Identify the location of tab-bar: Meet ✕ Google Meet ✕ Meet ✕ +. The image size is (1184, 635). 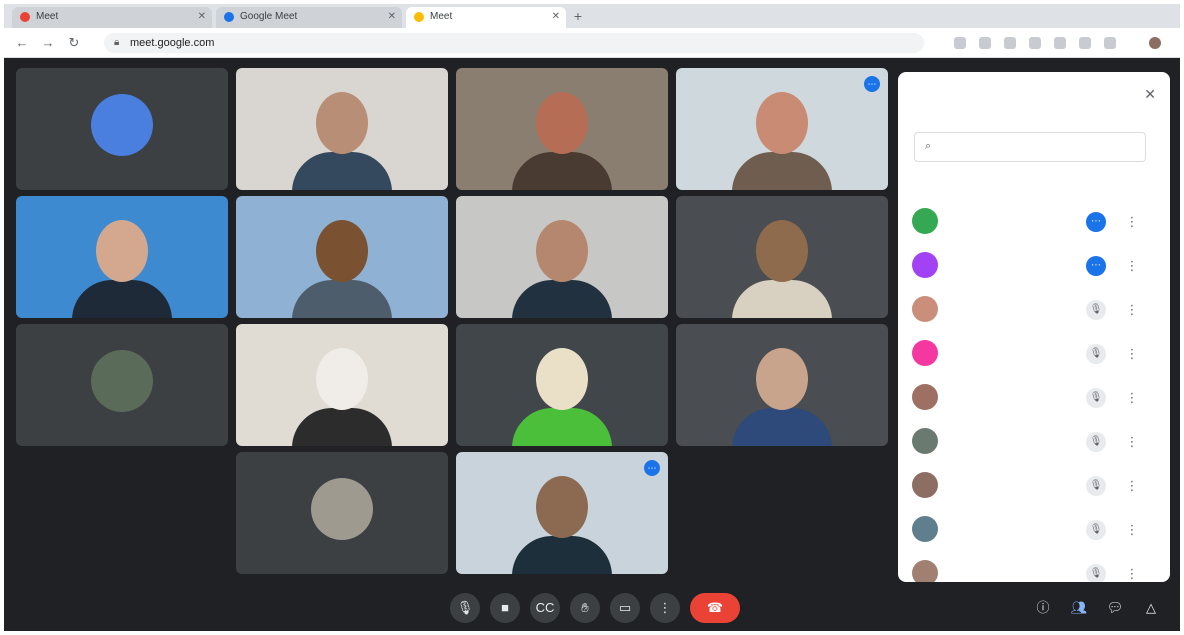
(592, 16).